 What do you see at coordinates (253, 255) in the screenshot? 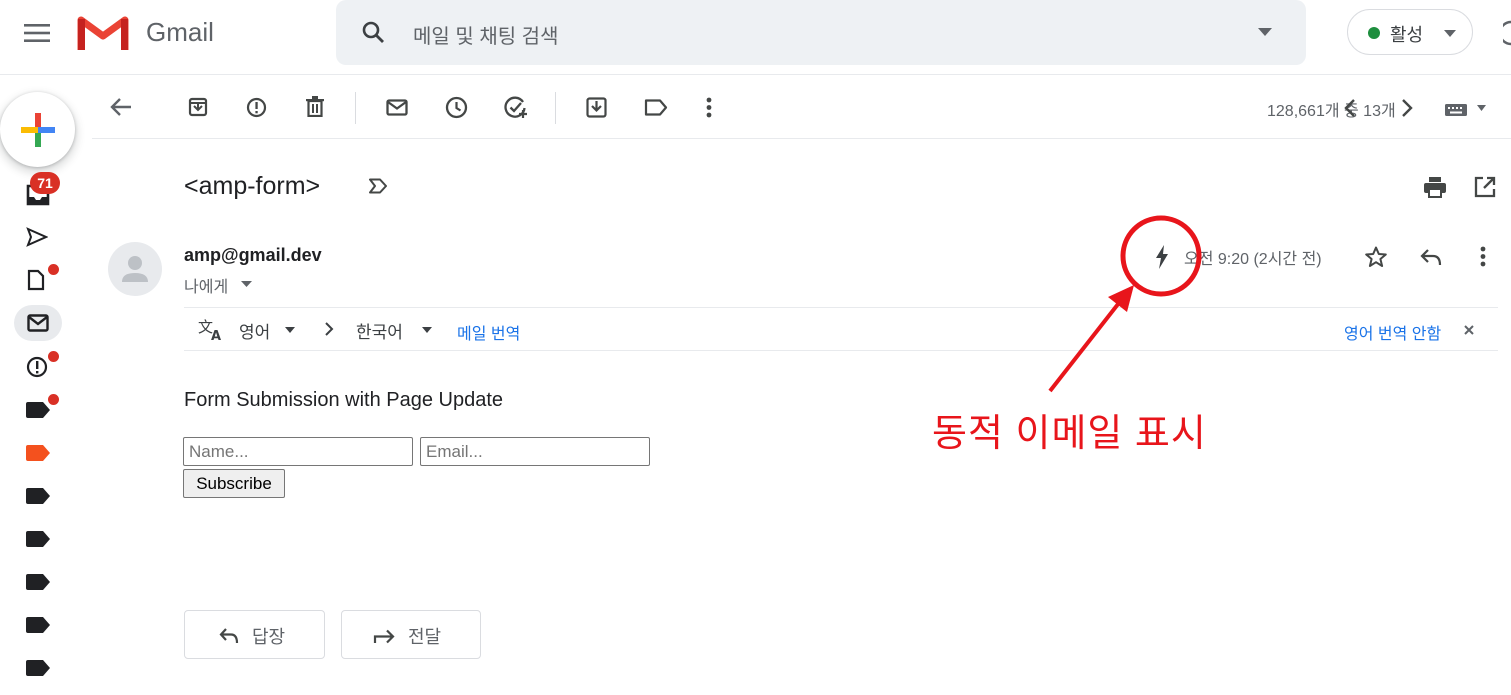
I see `sender-email: amp@gmail.dev` at bounding box center [253, 255].